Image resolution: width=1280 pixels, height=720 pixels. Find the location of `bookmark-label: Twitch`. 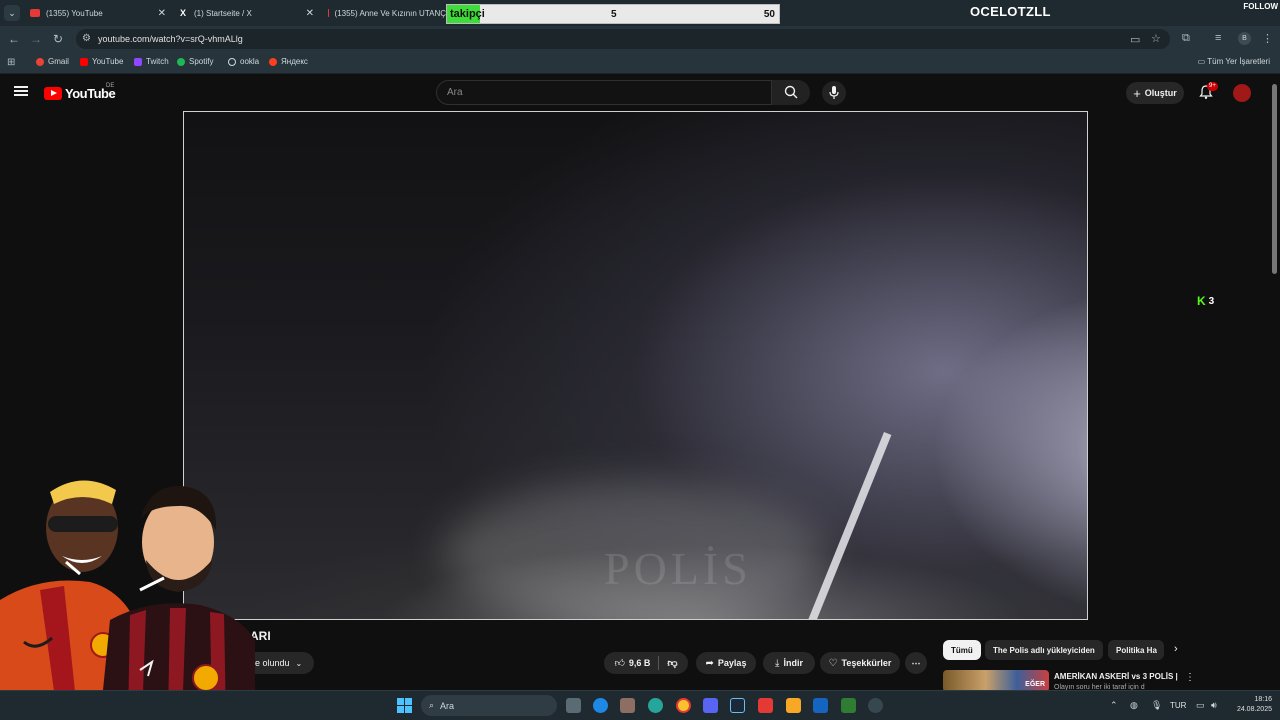

bookmark-label: Twitch is located at coordinates (157, 61).